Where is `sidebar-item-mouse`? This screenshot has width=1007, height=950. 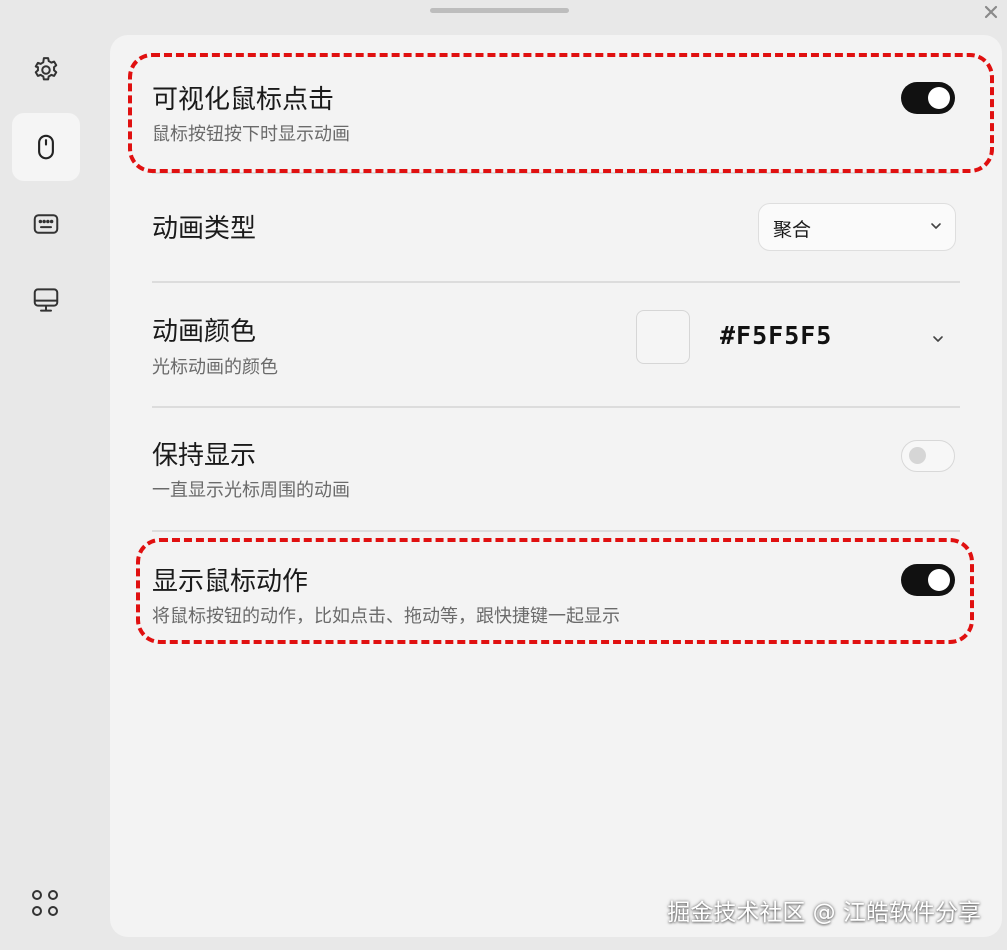
sidebar-item-mouse is located at coordinates (46, 147).